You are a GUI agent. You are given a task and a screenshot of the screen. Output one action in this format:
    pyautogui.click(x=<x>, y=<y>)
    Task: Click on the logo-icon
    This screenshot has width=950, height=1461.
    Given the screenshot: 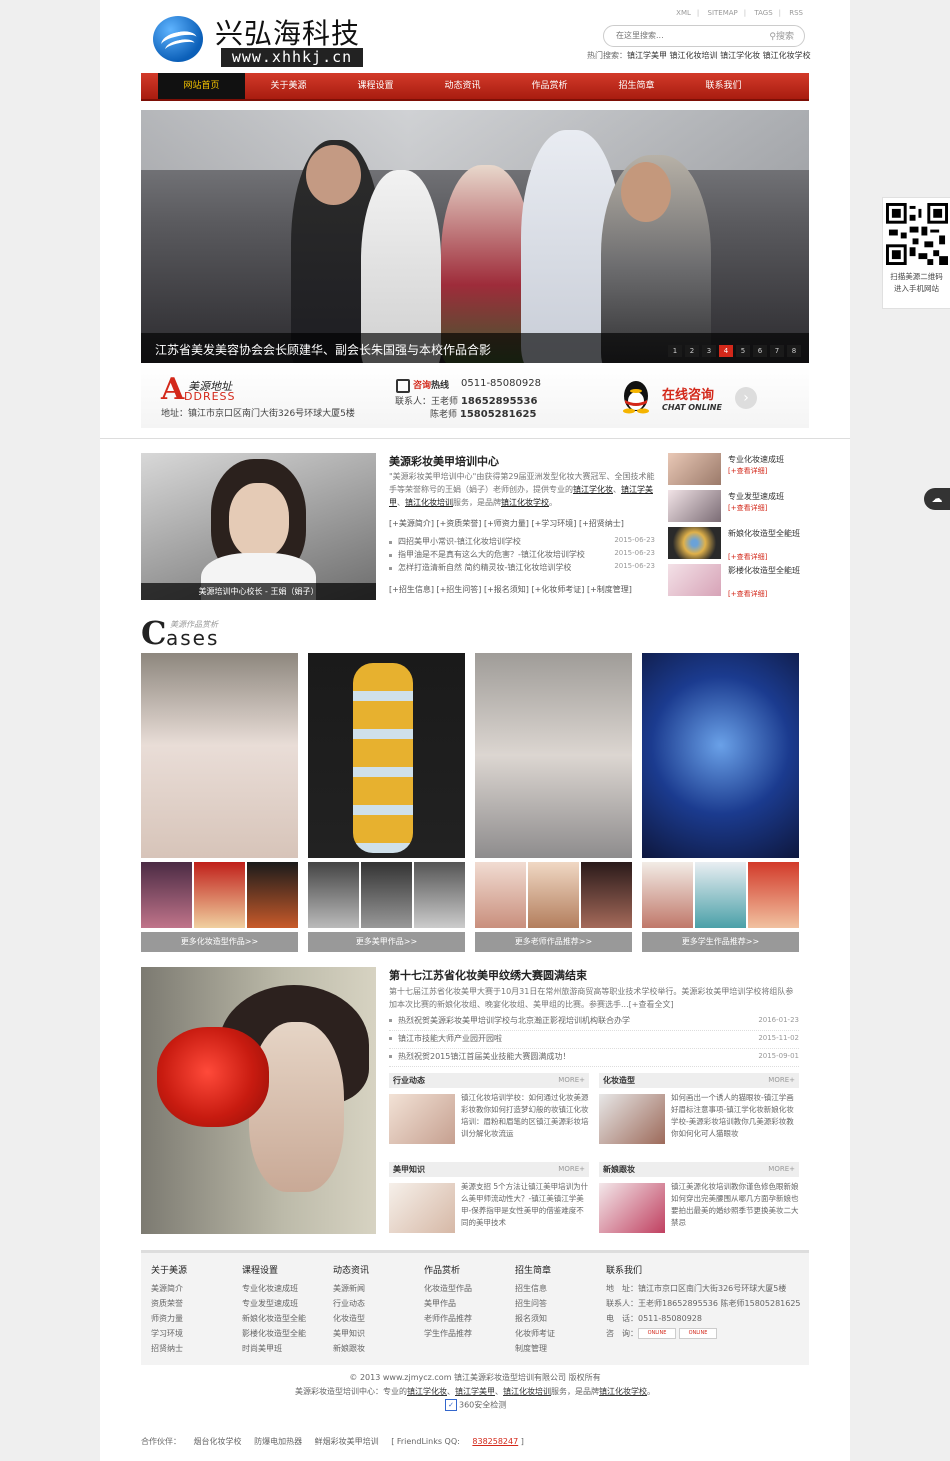 What is the action you would take?
    pyautogui.click(x=178, y=39)
    